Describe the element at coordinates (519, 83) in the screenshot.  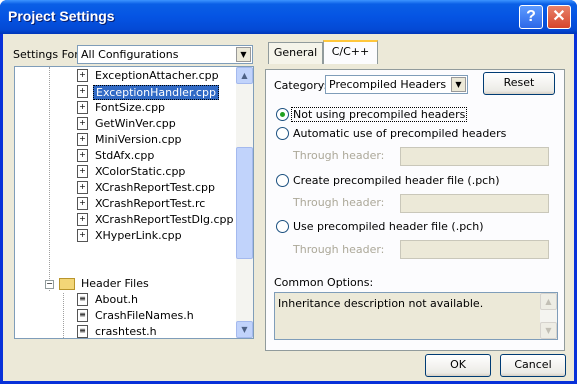
I see `reset-button: Reset` at that location.